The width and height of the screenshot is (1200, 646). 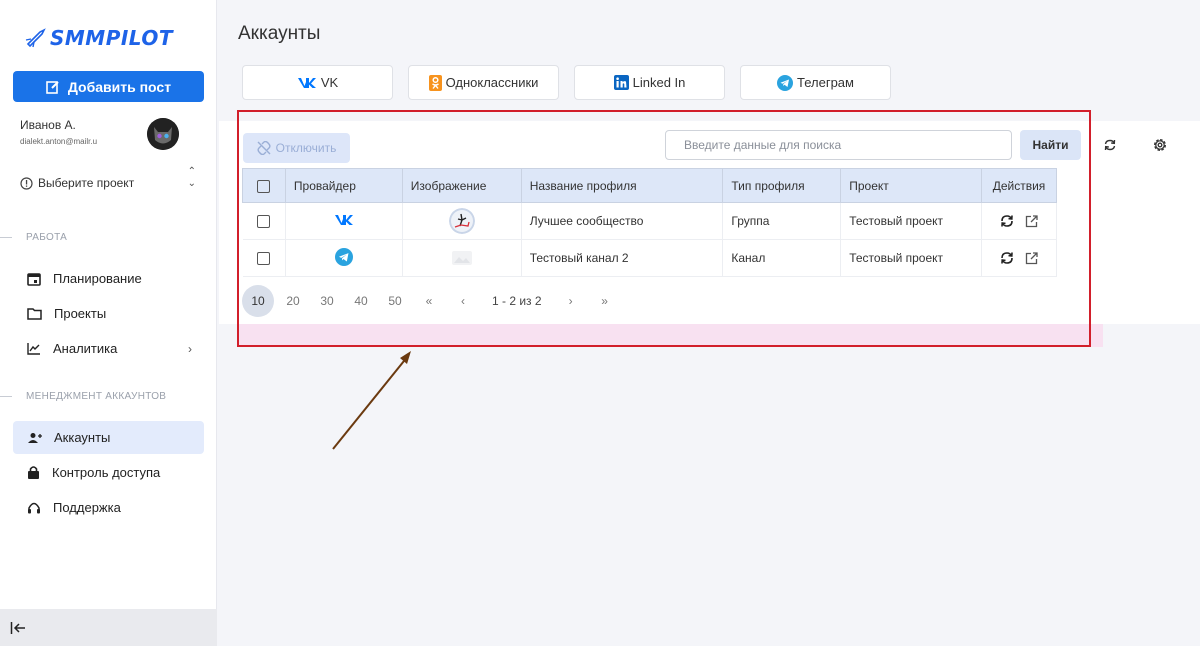 I want to click on add-post-button: Добавить пост, so click(x=108, y=86).